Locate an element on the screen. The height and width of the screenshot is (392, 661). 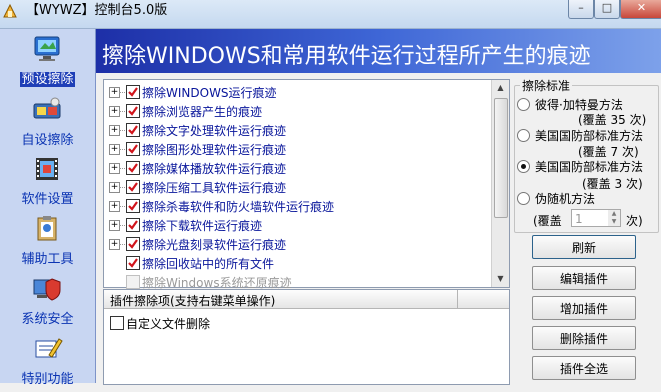
column-divider is located at coordinates (457, 299).